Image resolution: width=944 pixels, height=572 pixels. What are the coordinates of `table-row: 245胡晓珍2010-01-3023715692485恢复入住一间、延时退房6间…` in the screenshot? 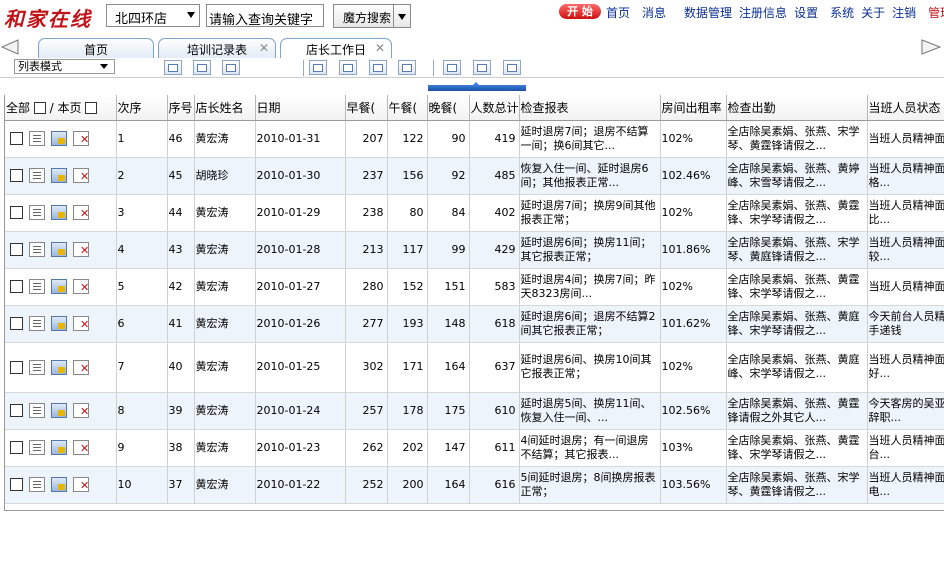 It's located at (474, 176).